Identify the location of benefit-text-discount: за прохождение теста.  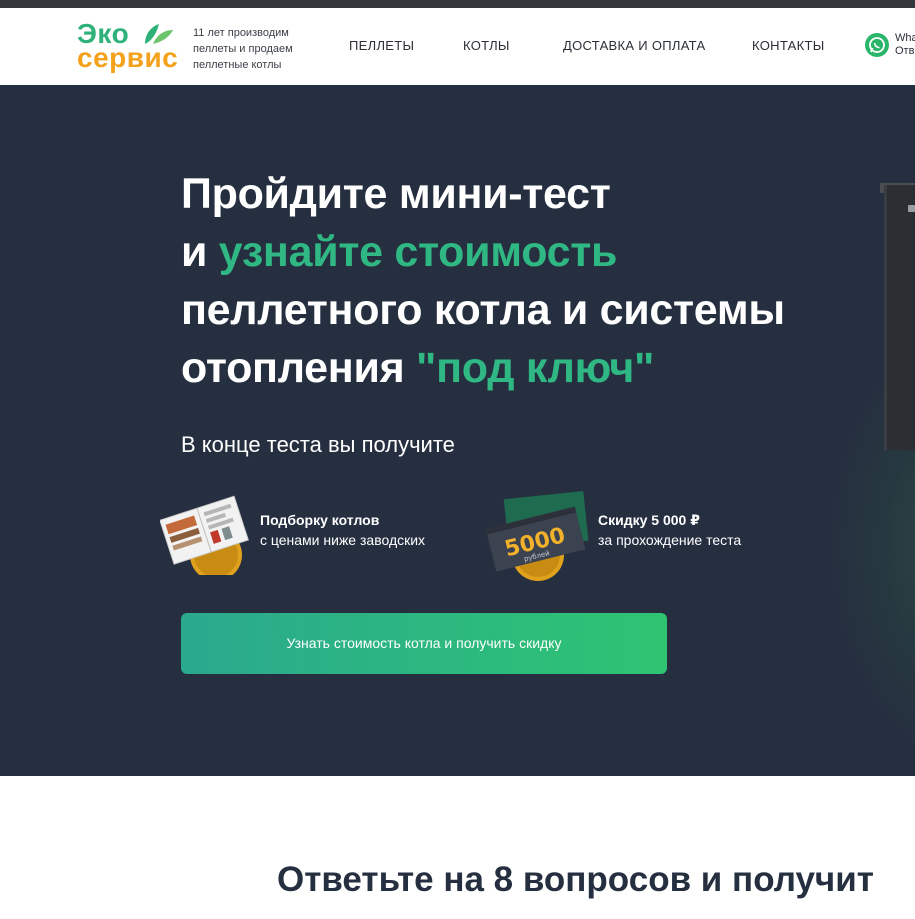
(670, 540).